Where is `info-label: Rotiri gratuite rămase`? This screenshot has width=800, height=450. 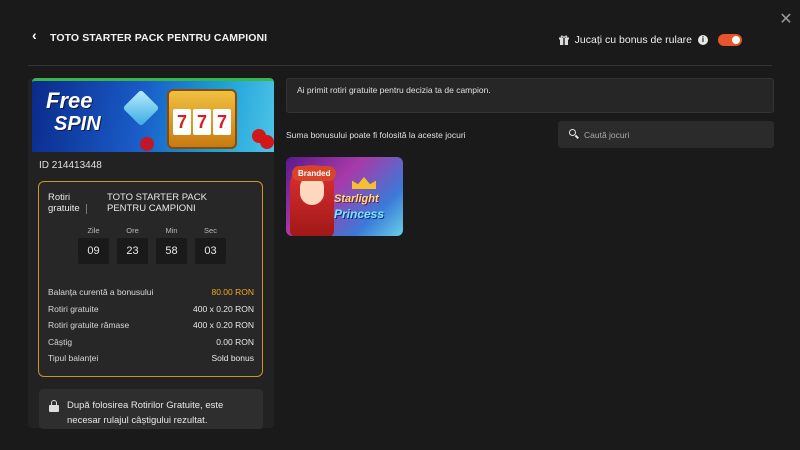 info-label: Rotiri gratuite rămase is located at coordinates (89, 325).